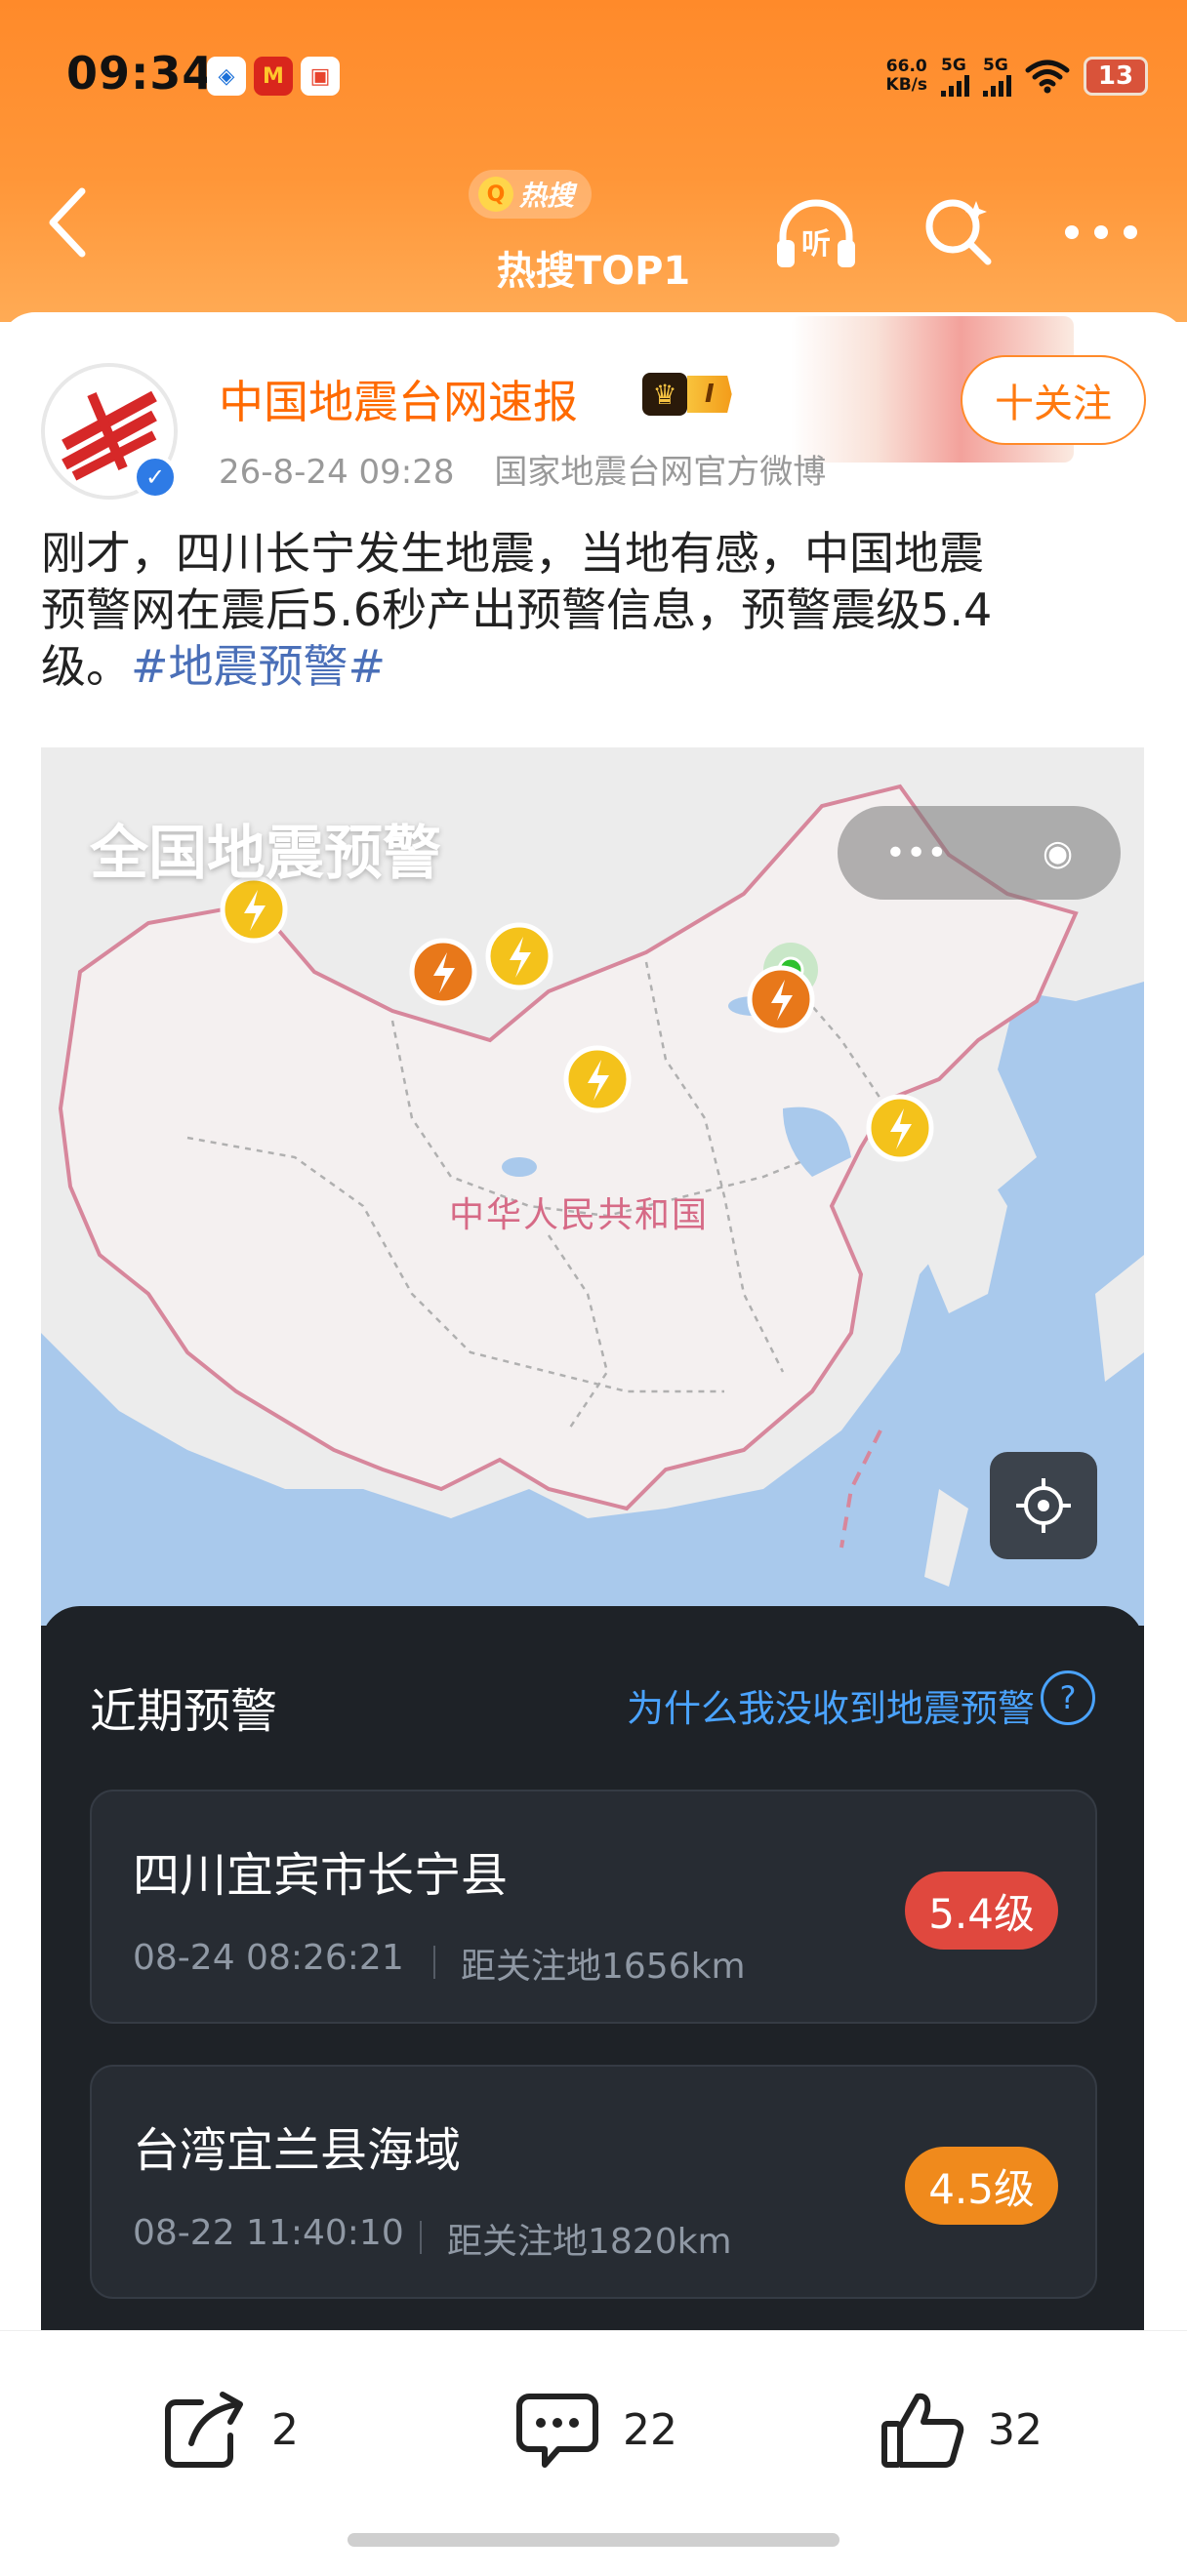  I want to click on warning-time: 08-24 08:26:21, so click(268, 1958).